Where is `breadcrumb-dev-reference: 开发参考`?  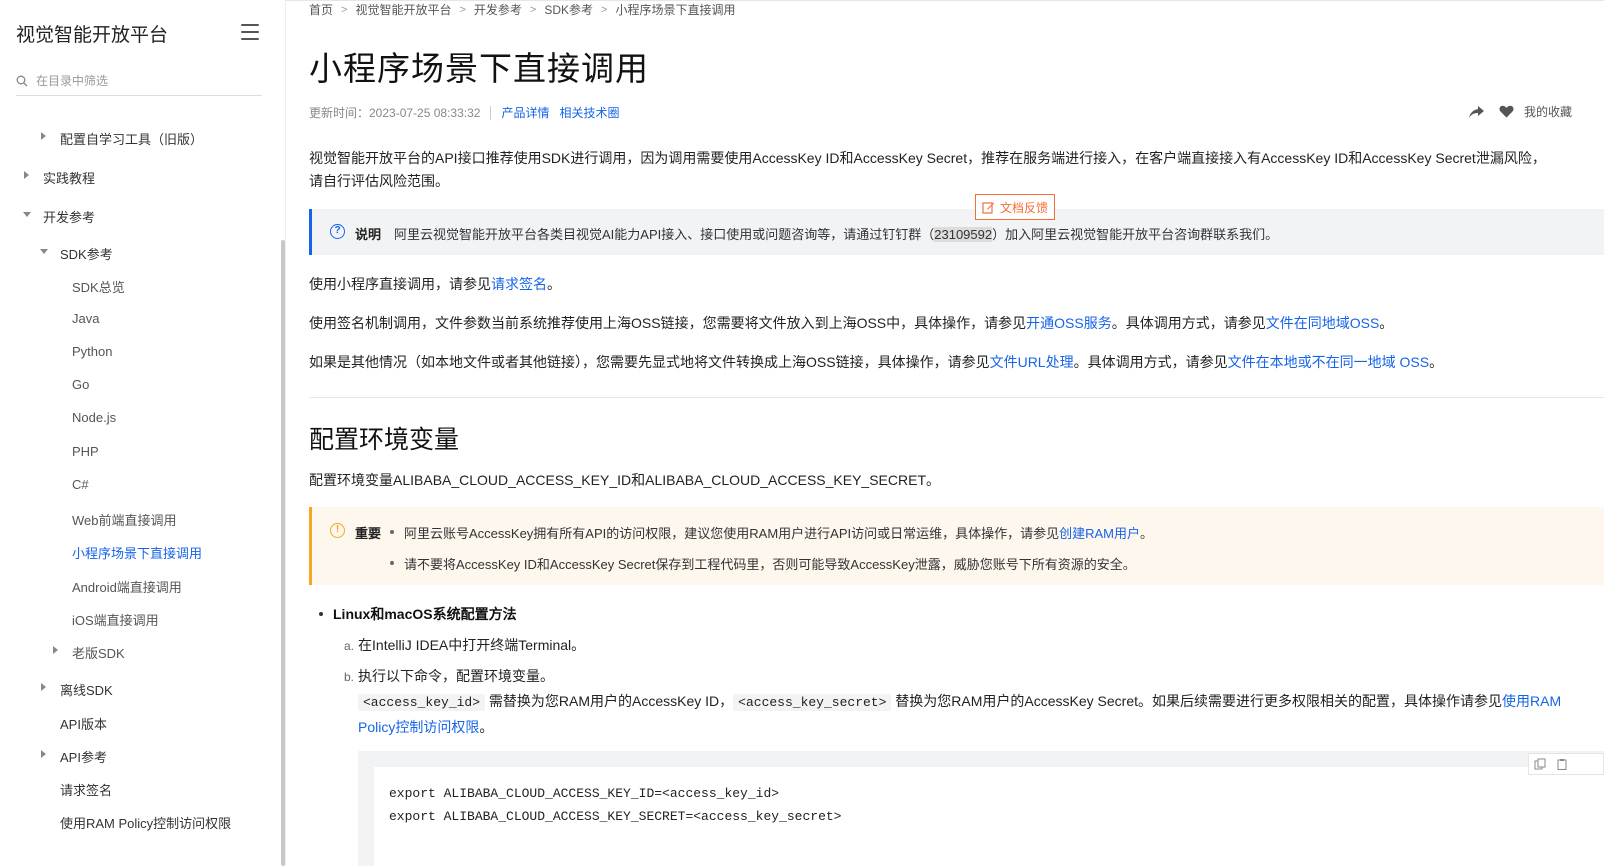 breadcrumb-dev-reference: 开发参考 is located at coordinates (498, 9).